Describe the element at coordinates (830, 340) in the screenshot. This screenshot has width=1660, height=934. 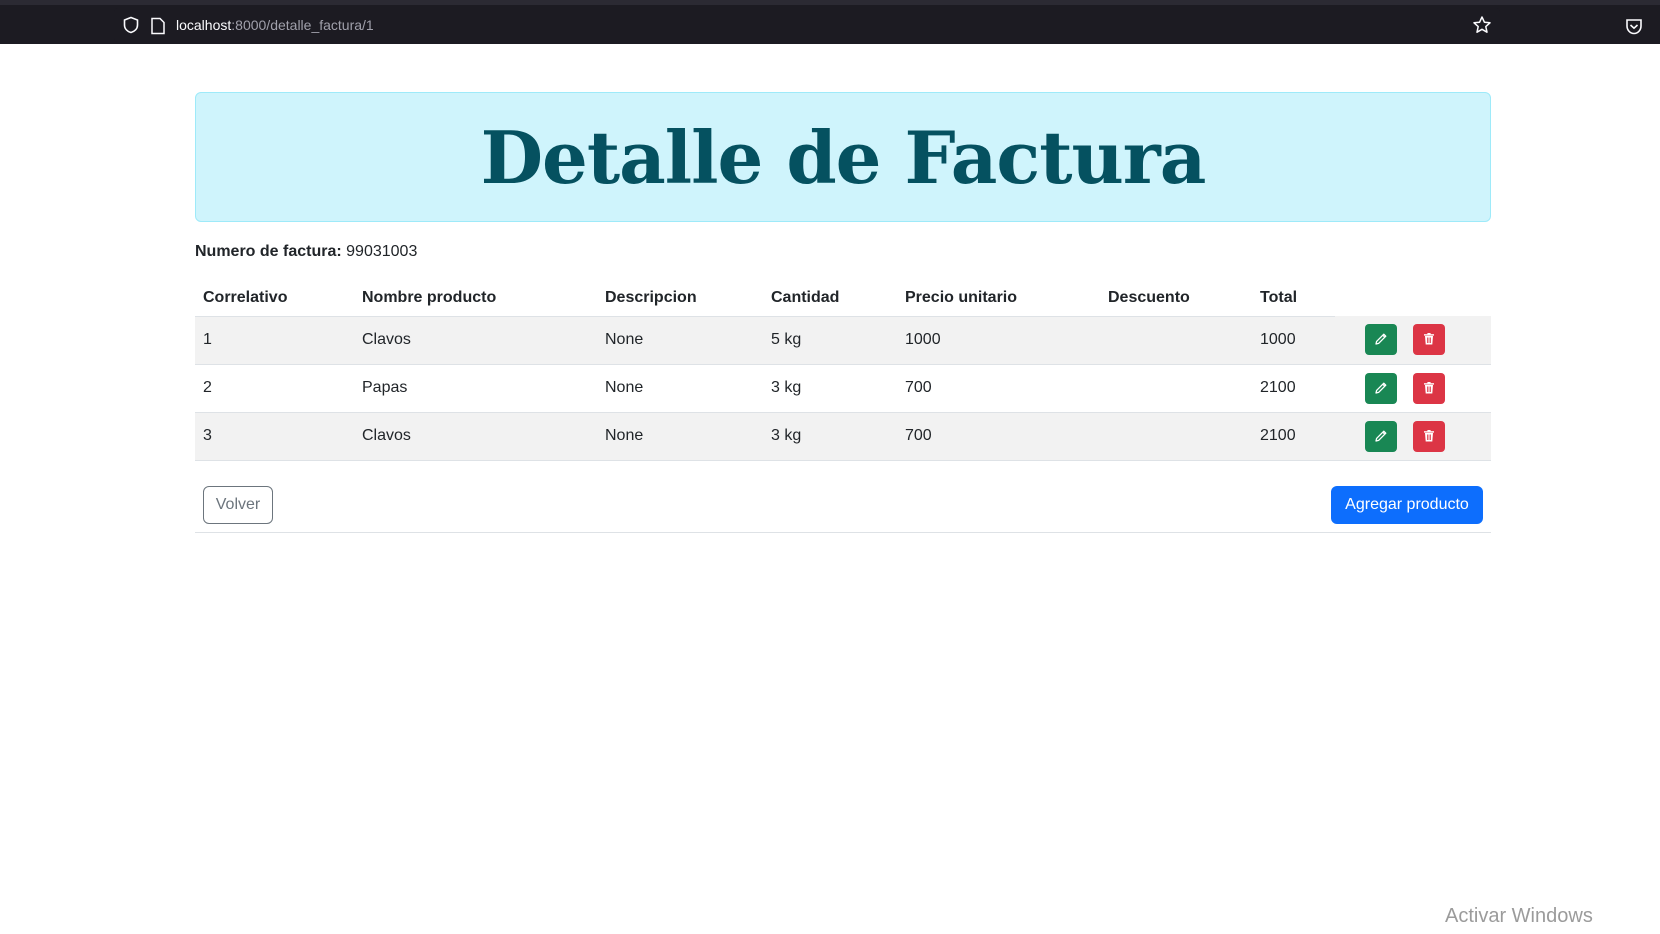
I see `cell-cantidad: 5 kg` at that location.